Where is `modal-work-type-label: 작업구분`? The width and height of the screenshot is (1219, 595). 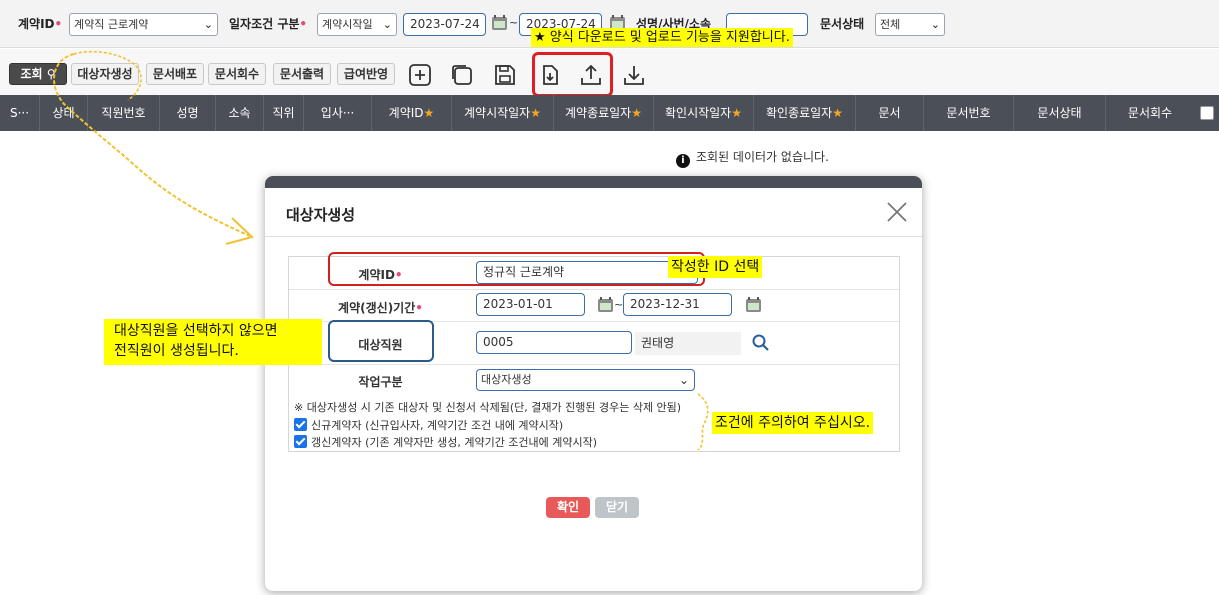 modal-work-type-label: 작업구분 is located at coordinates (380, 382).